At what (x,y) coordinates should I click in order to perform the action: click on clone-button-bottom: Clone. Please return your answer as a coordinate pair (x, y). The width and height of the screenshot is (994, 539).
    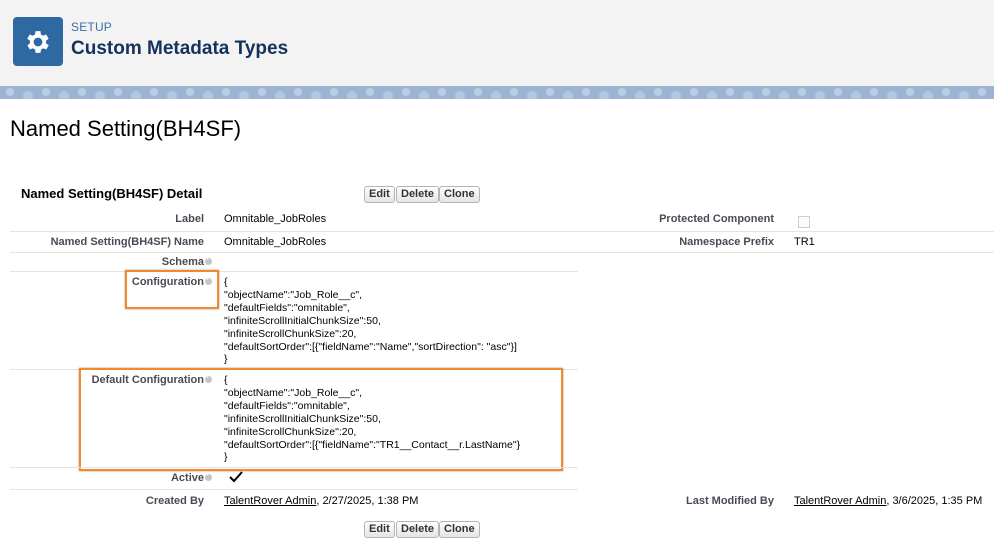
    Looking at the image, I should click on (459, 529).